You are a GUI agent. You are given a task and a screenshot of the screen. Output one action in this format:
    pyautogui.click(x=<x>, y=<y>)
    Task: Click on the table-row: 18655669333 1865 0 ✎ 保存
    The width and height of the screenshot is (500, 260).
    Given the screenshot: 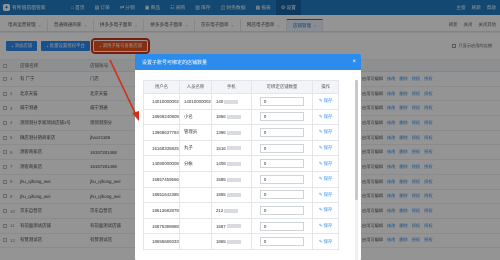 What is the action you would take?
    pyautogui.click(x=241, y=241)
    